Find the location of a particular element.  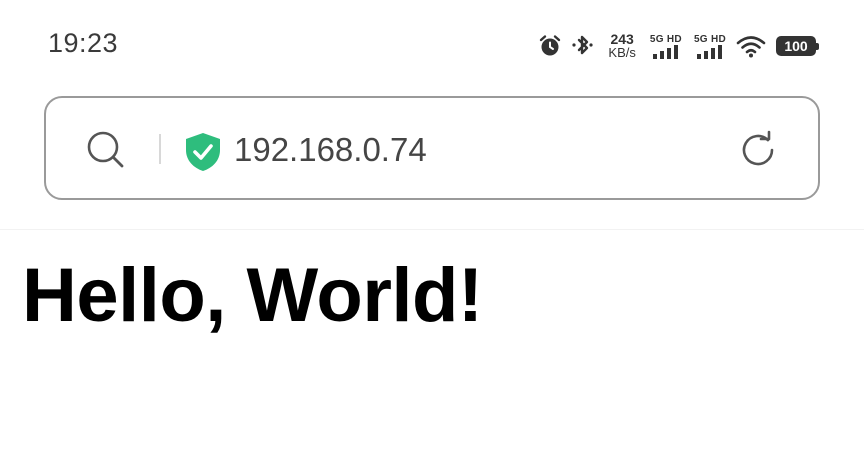

battery-icon: 100 is located at coordinates (797, 46).